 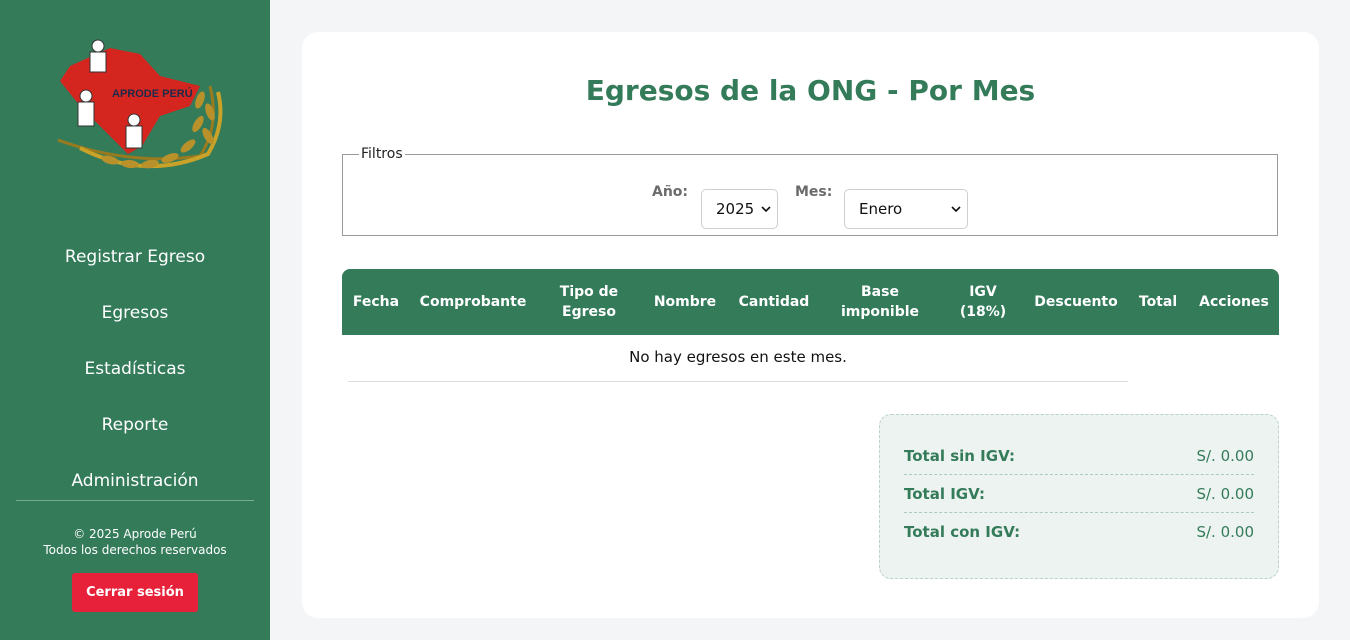 What do you see at coordinates (670, 192) in the screenshot?
I see `year-label: Año:` at bounding box center [670, 192].